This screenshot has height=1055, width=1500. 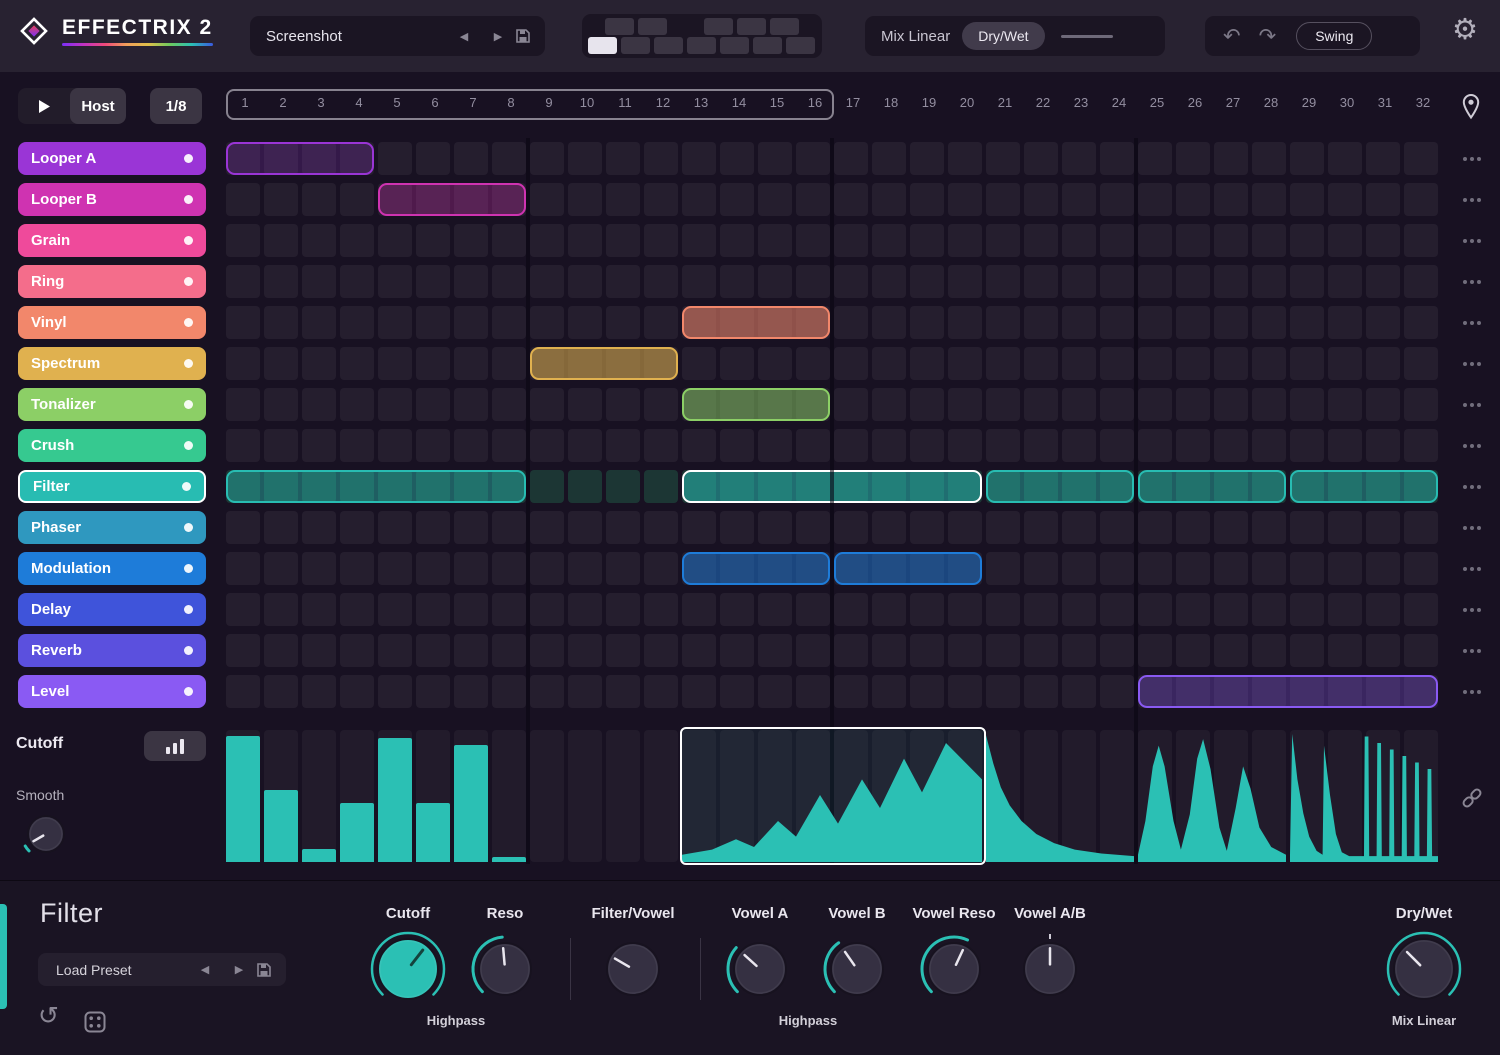 What do you see at coordinates (176, 106) in the screenshot?
I see `rate-button: 1/8` at bounding box center [176, 106].